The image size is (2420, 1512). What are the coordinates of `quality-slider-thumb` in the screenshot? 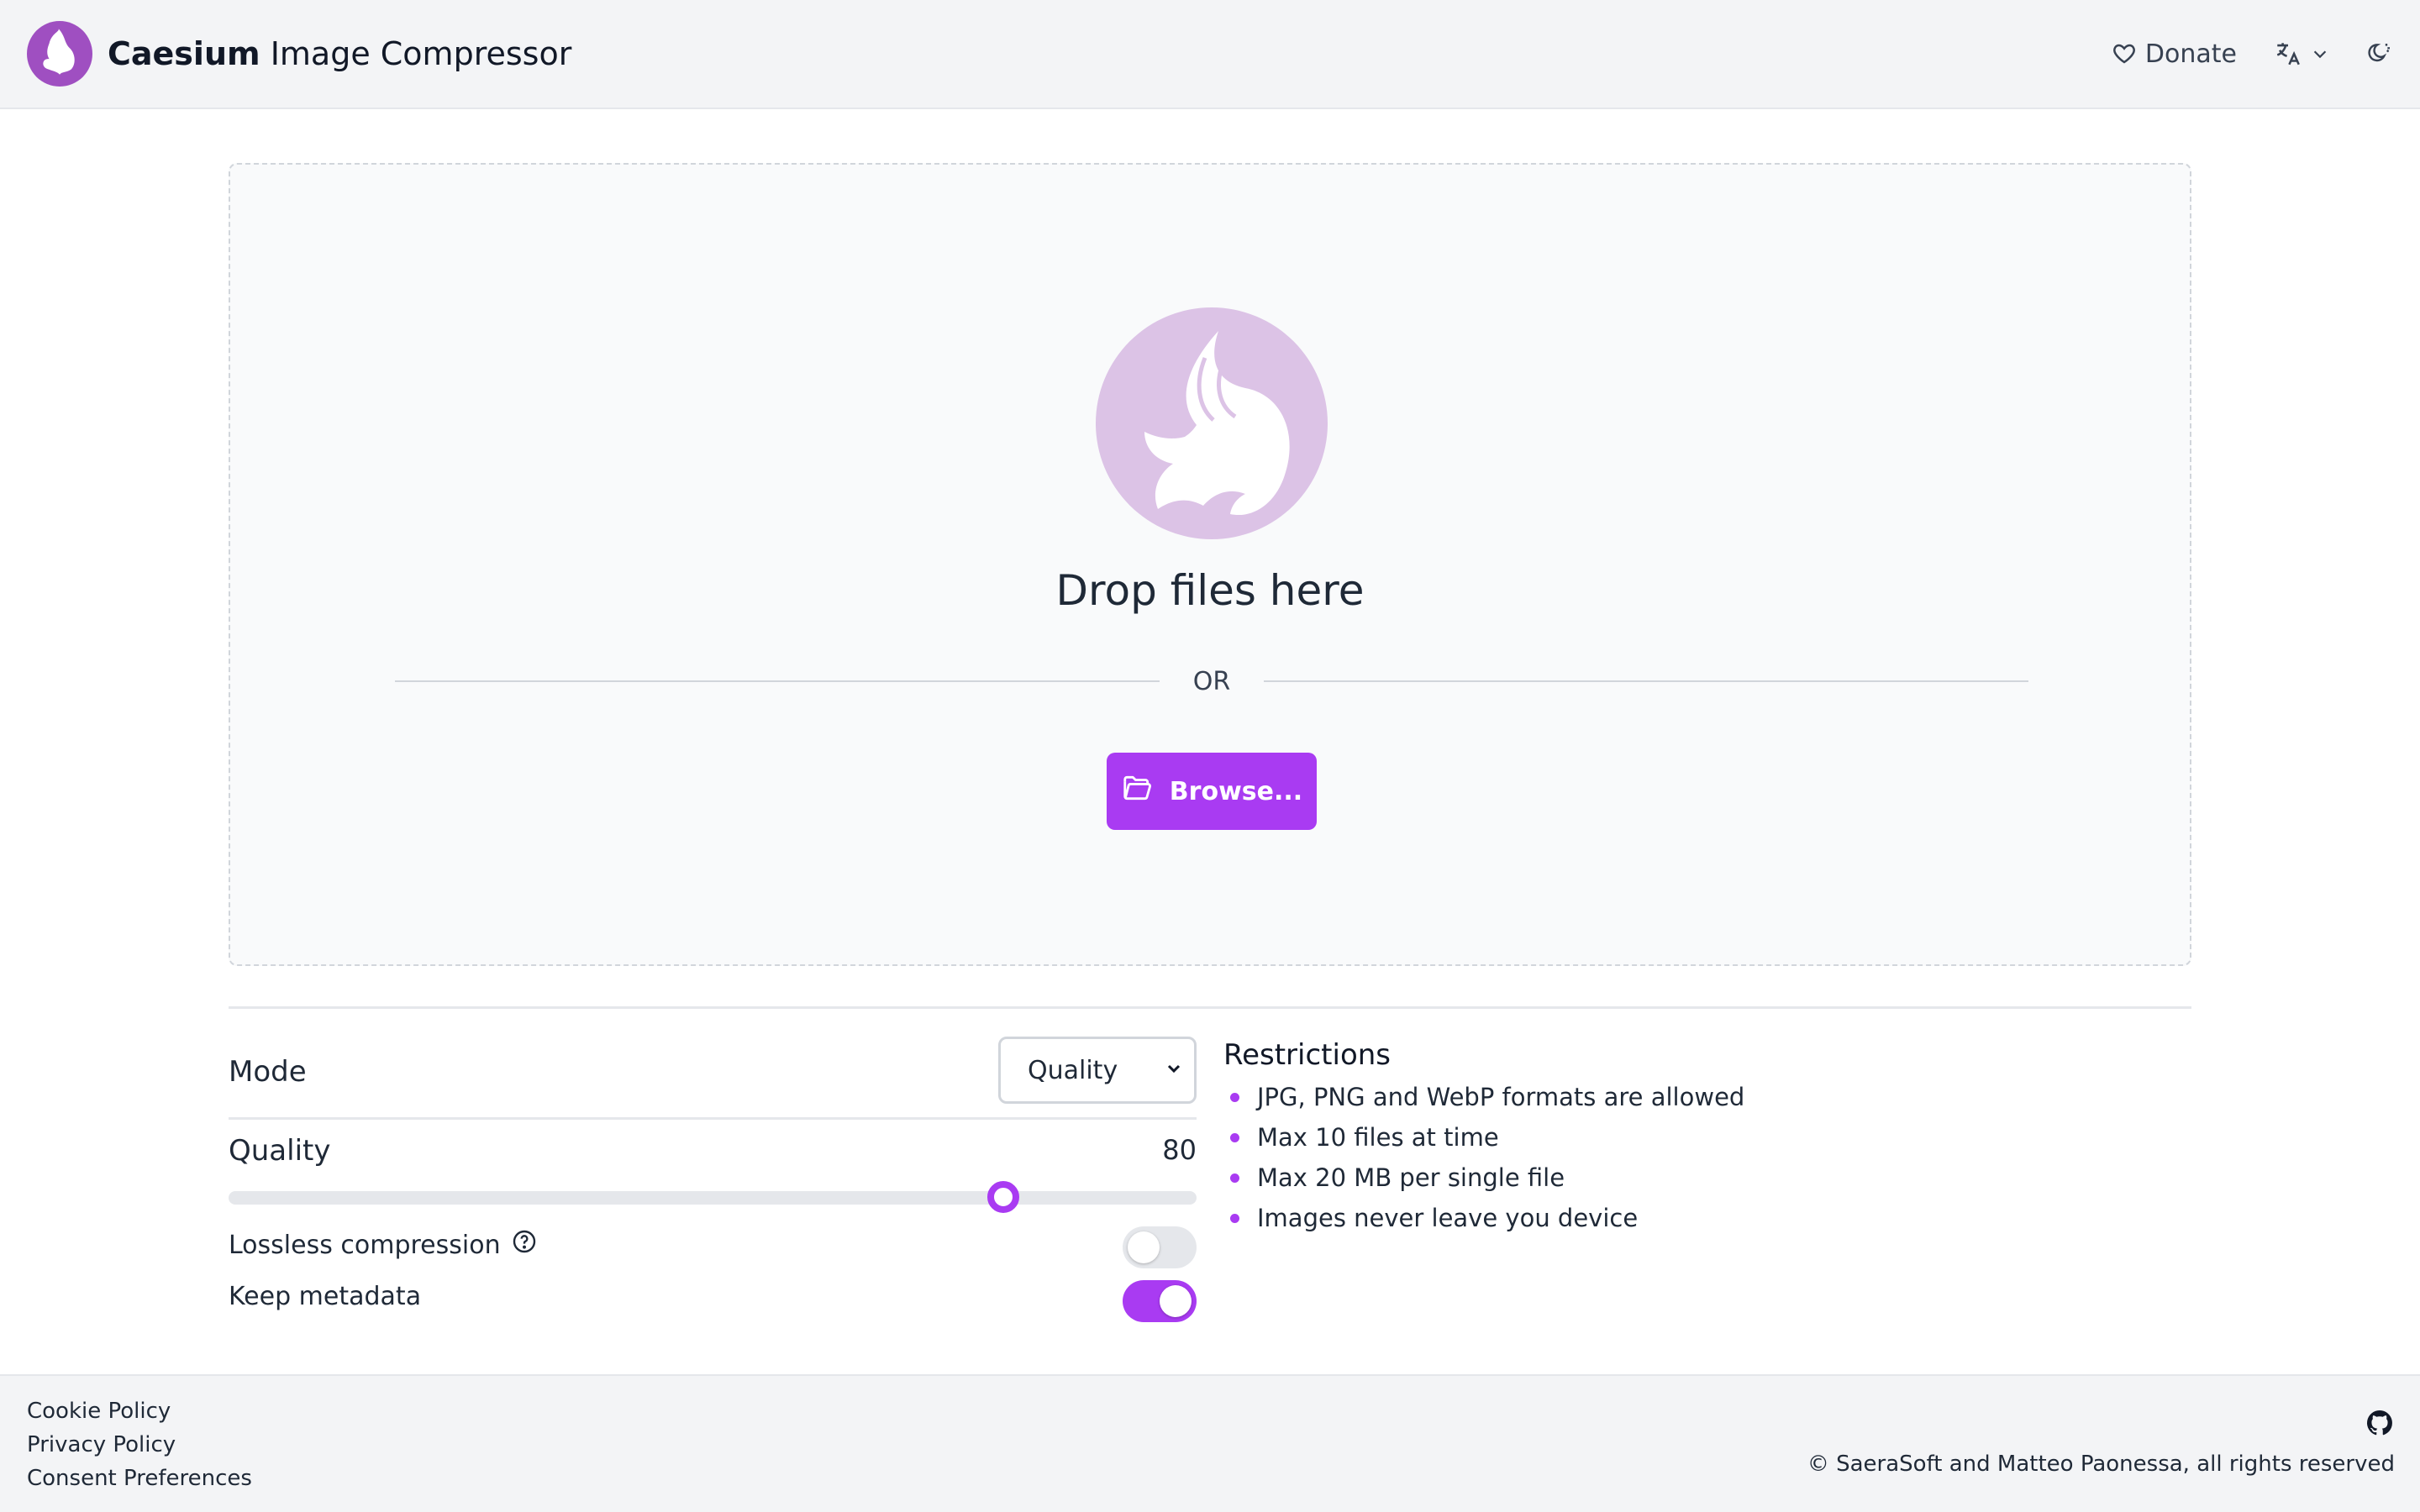 It's located at (1002, 1197).